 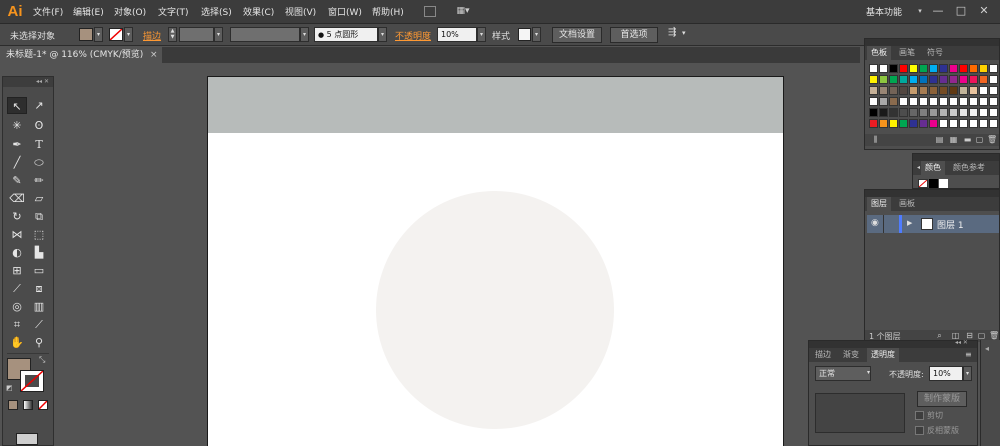 What do you see at coordinates (48, 11) in the screenshot?
I see `menu-file: 文件(F)` at bounding box center [48, 11].